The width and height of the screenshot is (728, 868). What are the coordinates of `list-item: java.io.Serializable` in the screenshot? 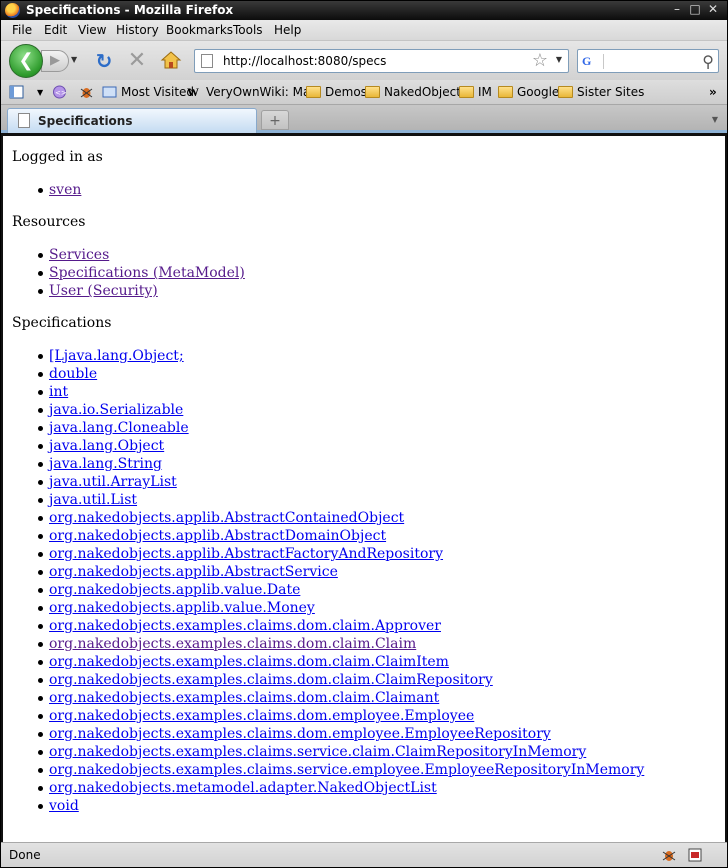 It's located at (340, 410).